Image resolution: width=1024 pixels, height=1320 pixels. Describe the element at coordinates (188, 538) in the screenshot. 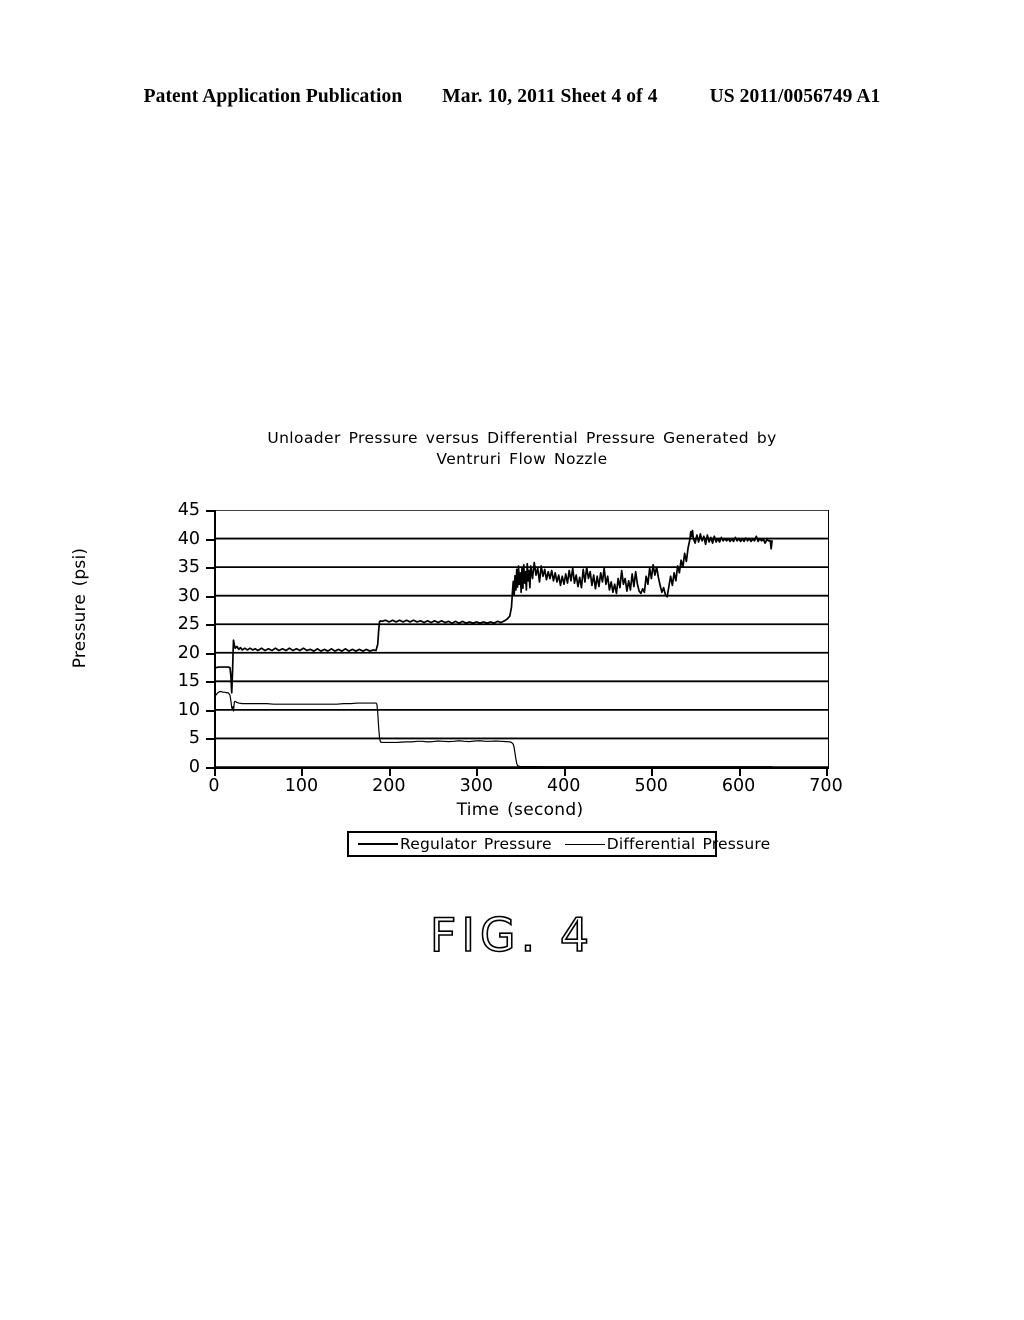

I see `y-tick-label-40: 40` at that location.